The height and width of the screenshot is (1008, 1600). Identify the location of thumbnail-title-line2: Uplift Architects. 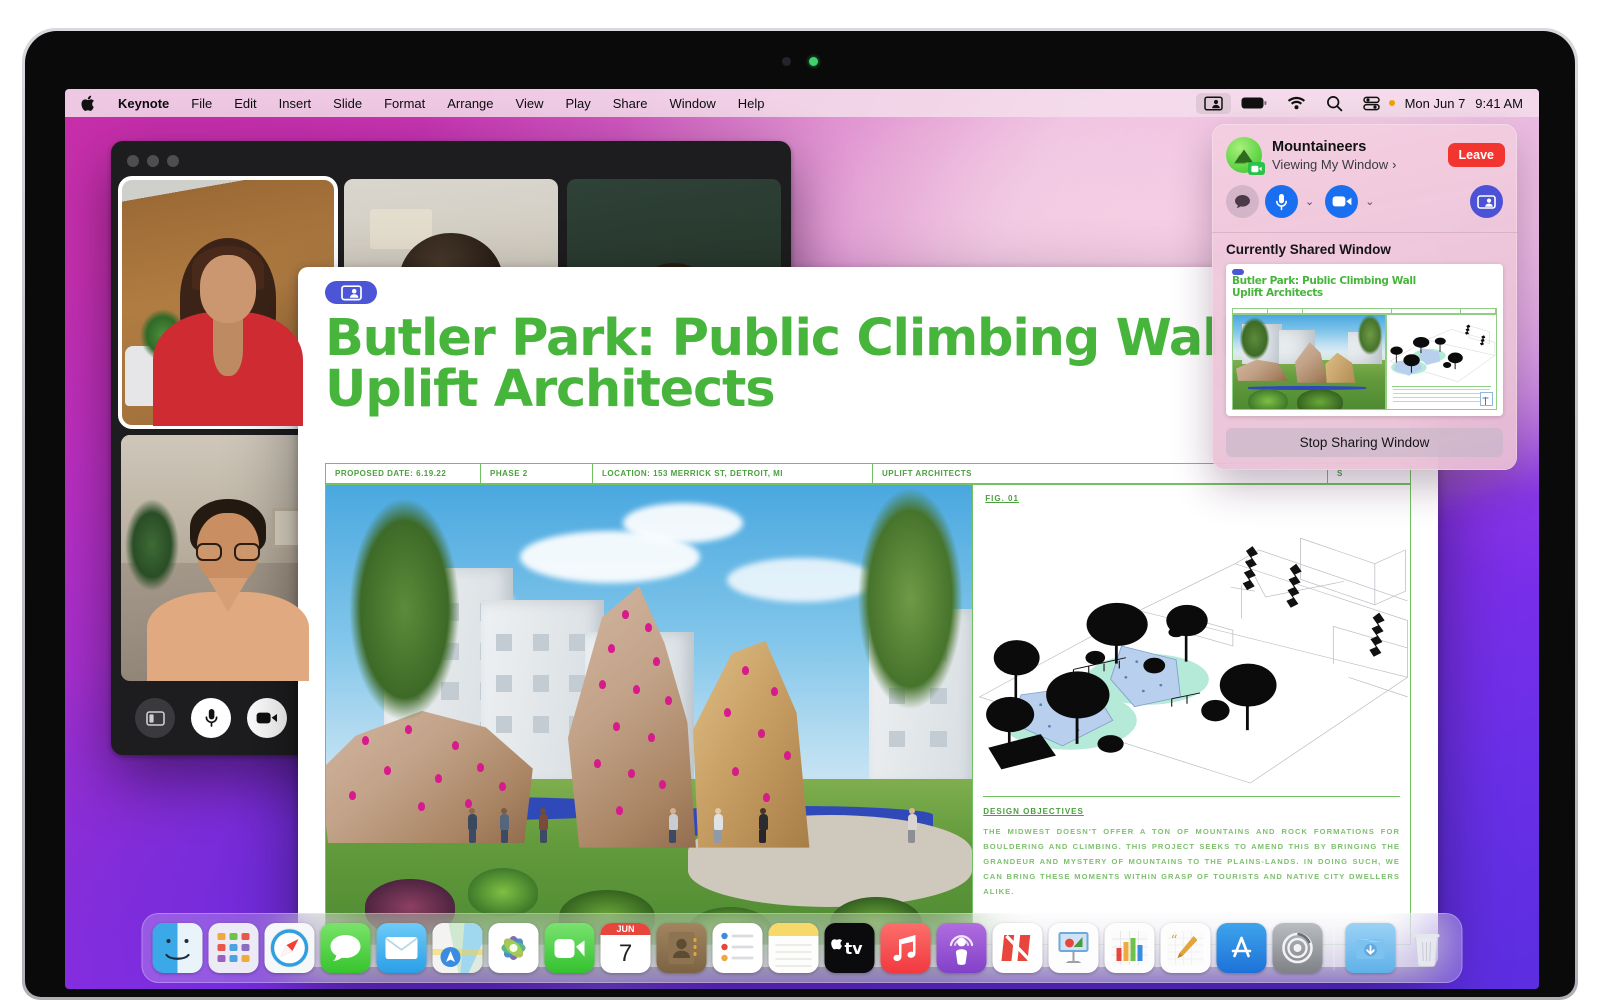
(1277, 292).